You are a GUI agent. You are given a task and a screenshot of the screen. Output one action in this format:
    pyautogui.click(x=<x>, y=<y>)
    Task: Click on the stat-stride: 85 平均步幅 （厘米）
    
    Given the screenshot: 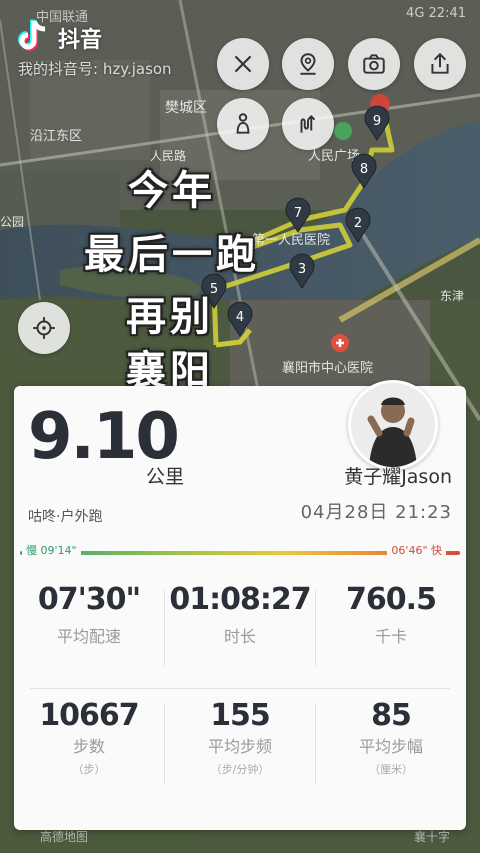 What is the action you would take?
    pyautogui.click(x=391, y=737)
    